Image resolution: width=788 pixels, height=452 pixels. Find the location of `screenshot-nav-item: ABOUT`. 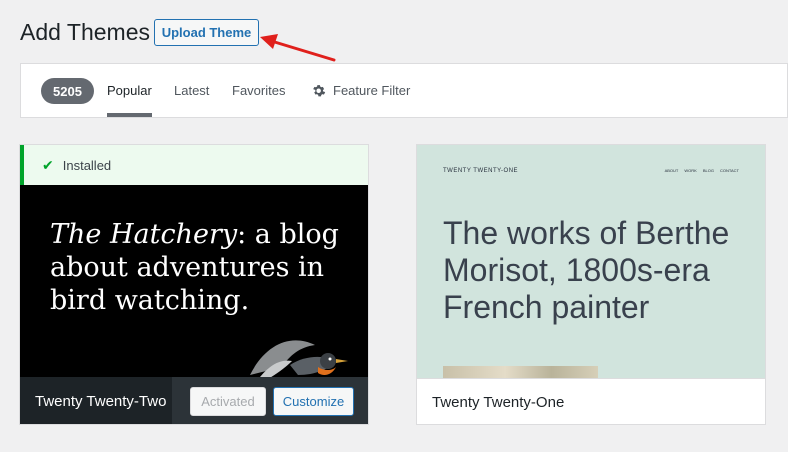

screenshot-nav-item: ABOUT is located at coordinates (671, 170).